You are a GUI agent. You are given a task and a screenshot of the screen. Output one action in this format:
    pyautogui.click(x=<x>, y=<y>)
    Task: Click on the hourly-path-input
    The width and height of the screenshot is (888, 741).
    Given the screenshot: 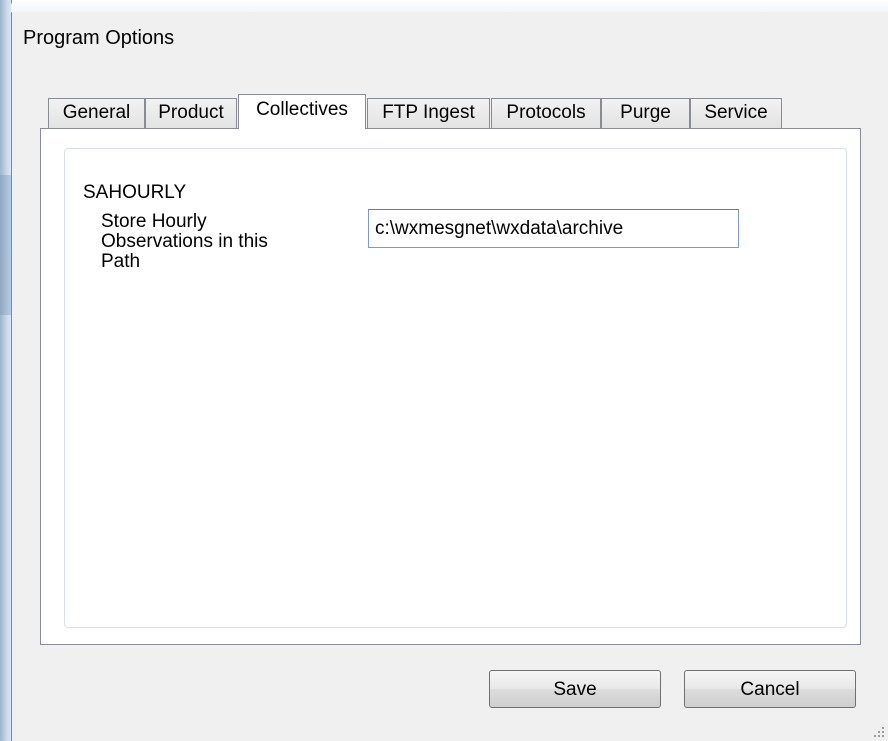 What is the action you would take?
    pyautogui.click(x=553, y=228)
    